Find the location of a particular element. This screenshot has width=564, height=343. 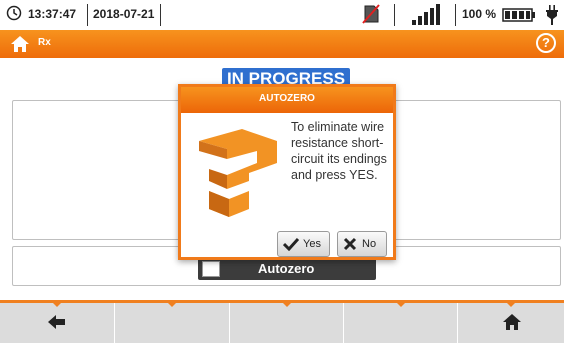

title-bar: Rx ? is located at coordinates (282, 44).